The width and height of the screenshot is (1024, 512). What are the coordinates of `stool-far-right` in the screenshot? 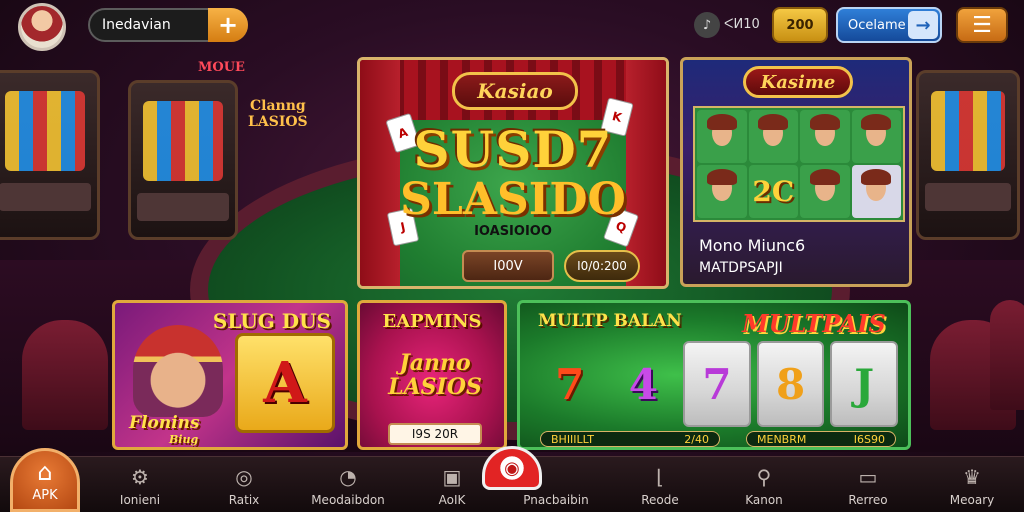 It's located at (1007, 355).